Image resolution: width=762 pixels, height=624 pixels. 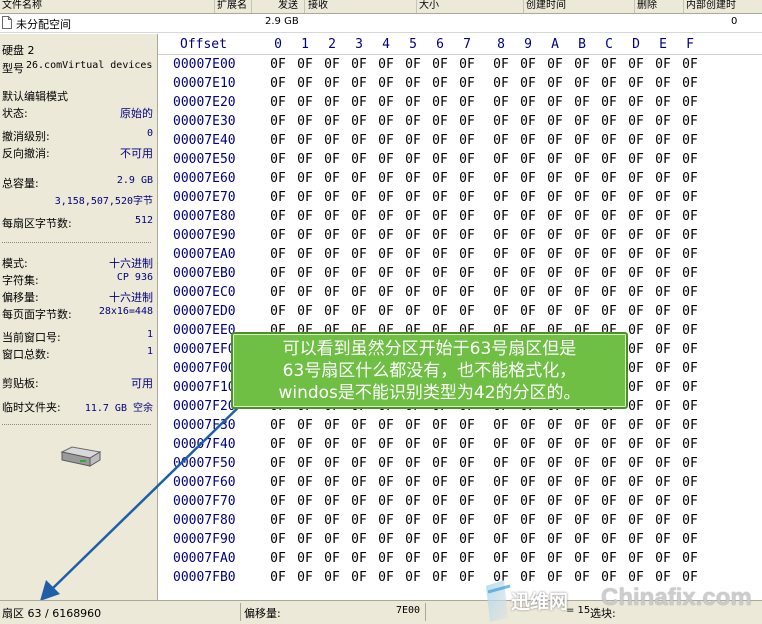 I want to click on callout-line-3: windos是不能识别类型为42的分区的。, so click(x=429, y=393).